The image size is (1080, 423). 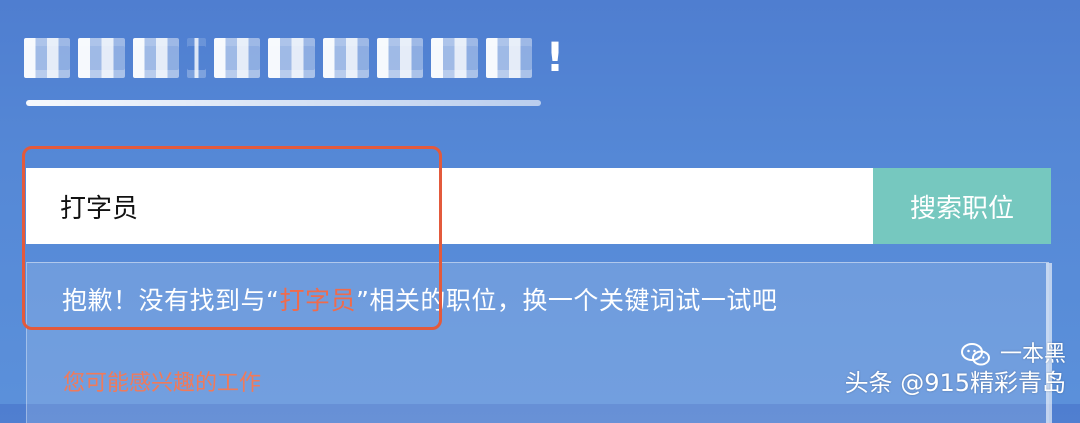 What do you see at coordinates (1032, 354) in the screenshot?
I see `watermark-author: 一本黑` at bounding box center [1032, 354].